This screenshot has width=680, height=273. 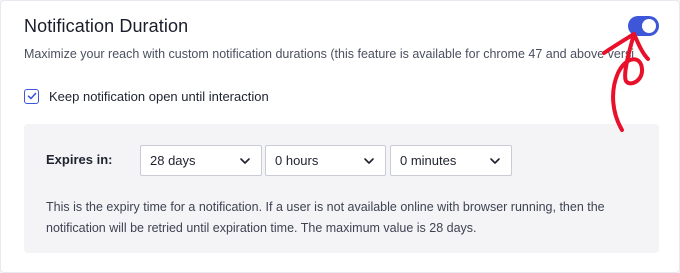 What do you see at coordinates (173, 160) in the screenshot?
I see `days-select-value: 28 days` at bounding box center [173, 160].